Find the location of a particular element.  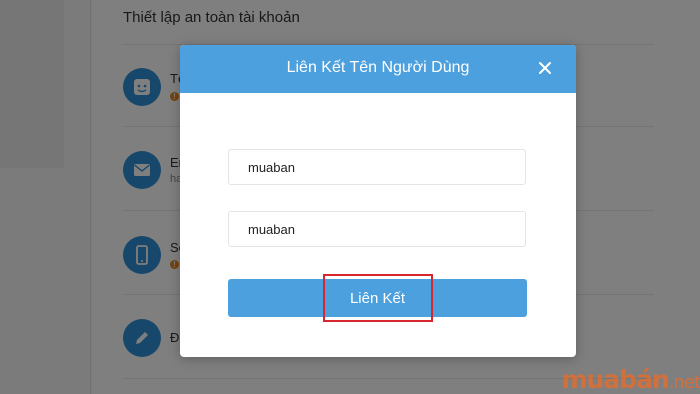

dialog-header: Liên Kết Tên Người Dùng is located at coordinates (378, 69).